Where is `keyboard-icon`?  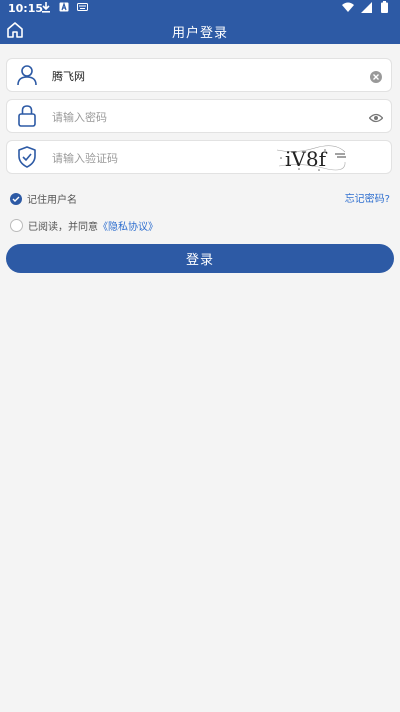 keyboard-icon is located at coordinates (82, 7).